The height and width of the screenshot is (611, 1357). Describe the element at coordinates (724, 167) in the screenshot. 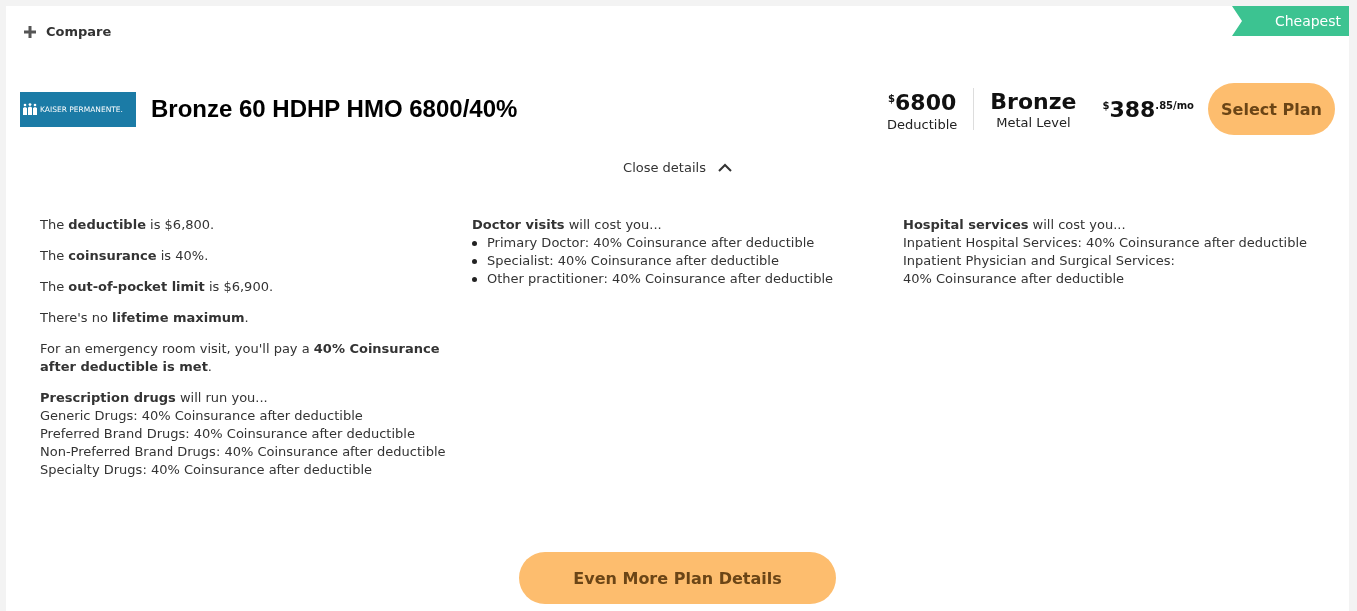

I see `chevron-up-icon` at that location.